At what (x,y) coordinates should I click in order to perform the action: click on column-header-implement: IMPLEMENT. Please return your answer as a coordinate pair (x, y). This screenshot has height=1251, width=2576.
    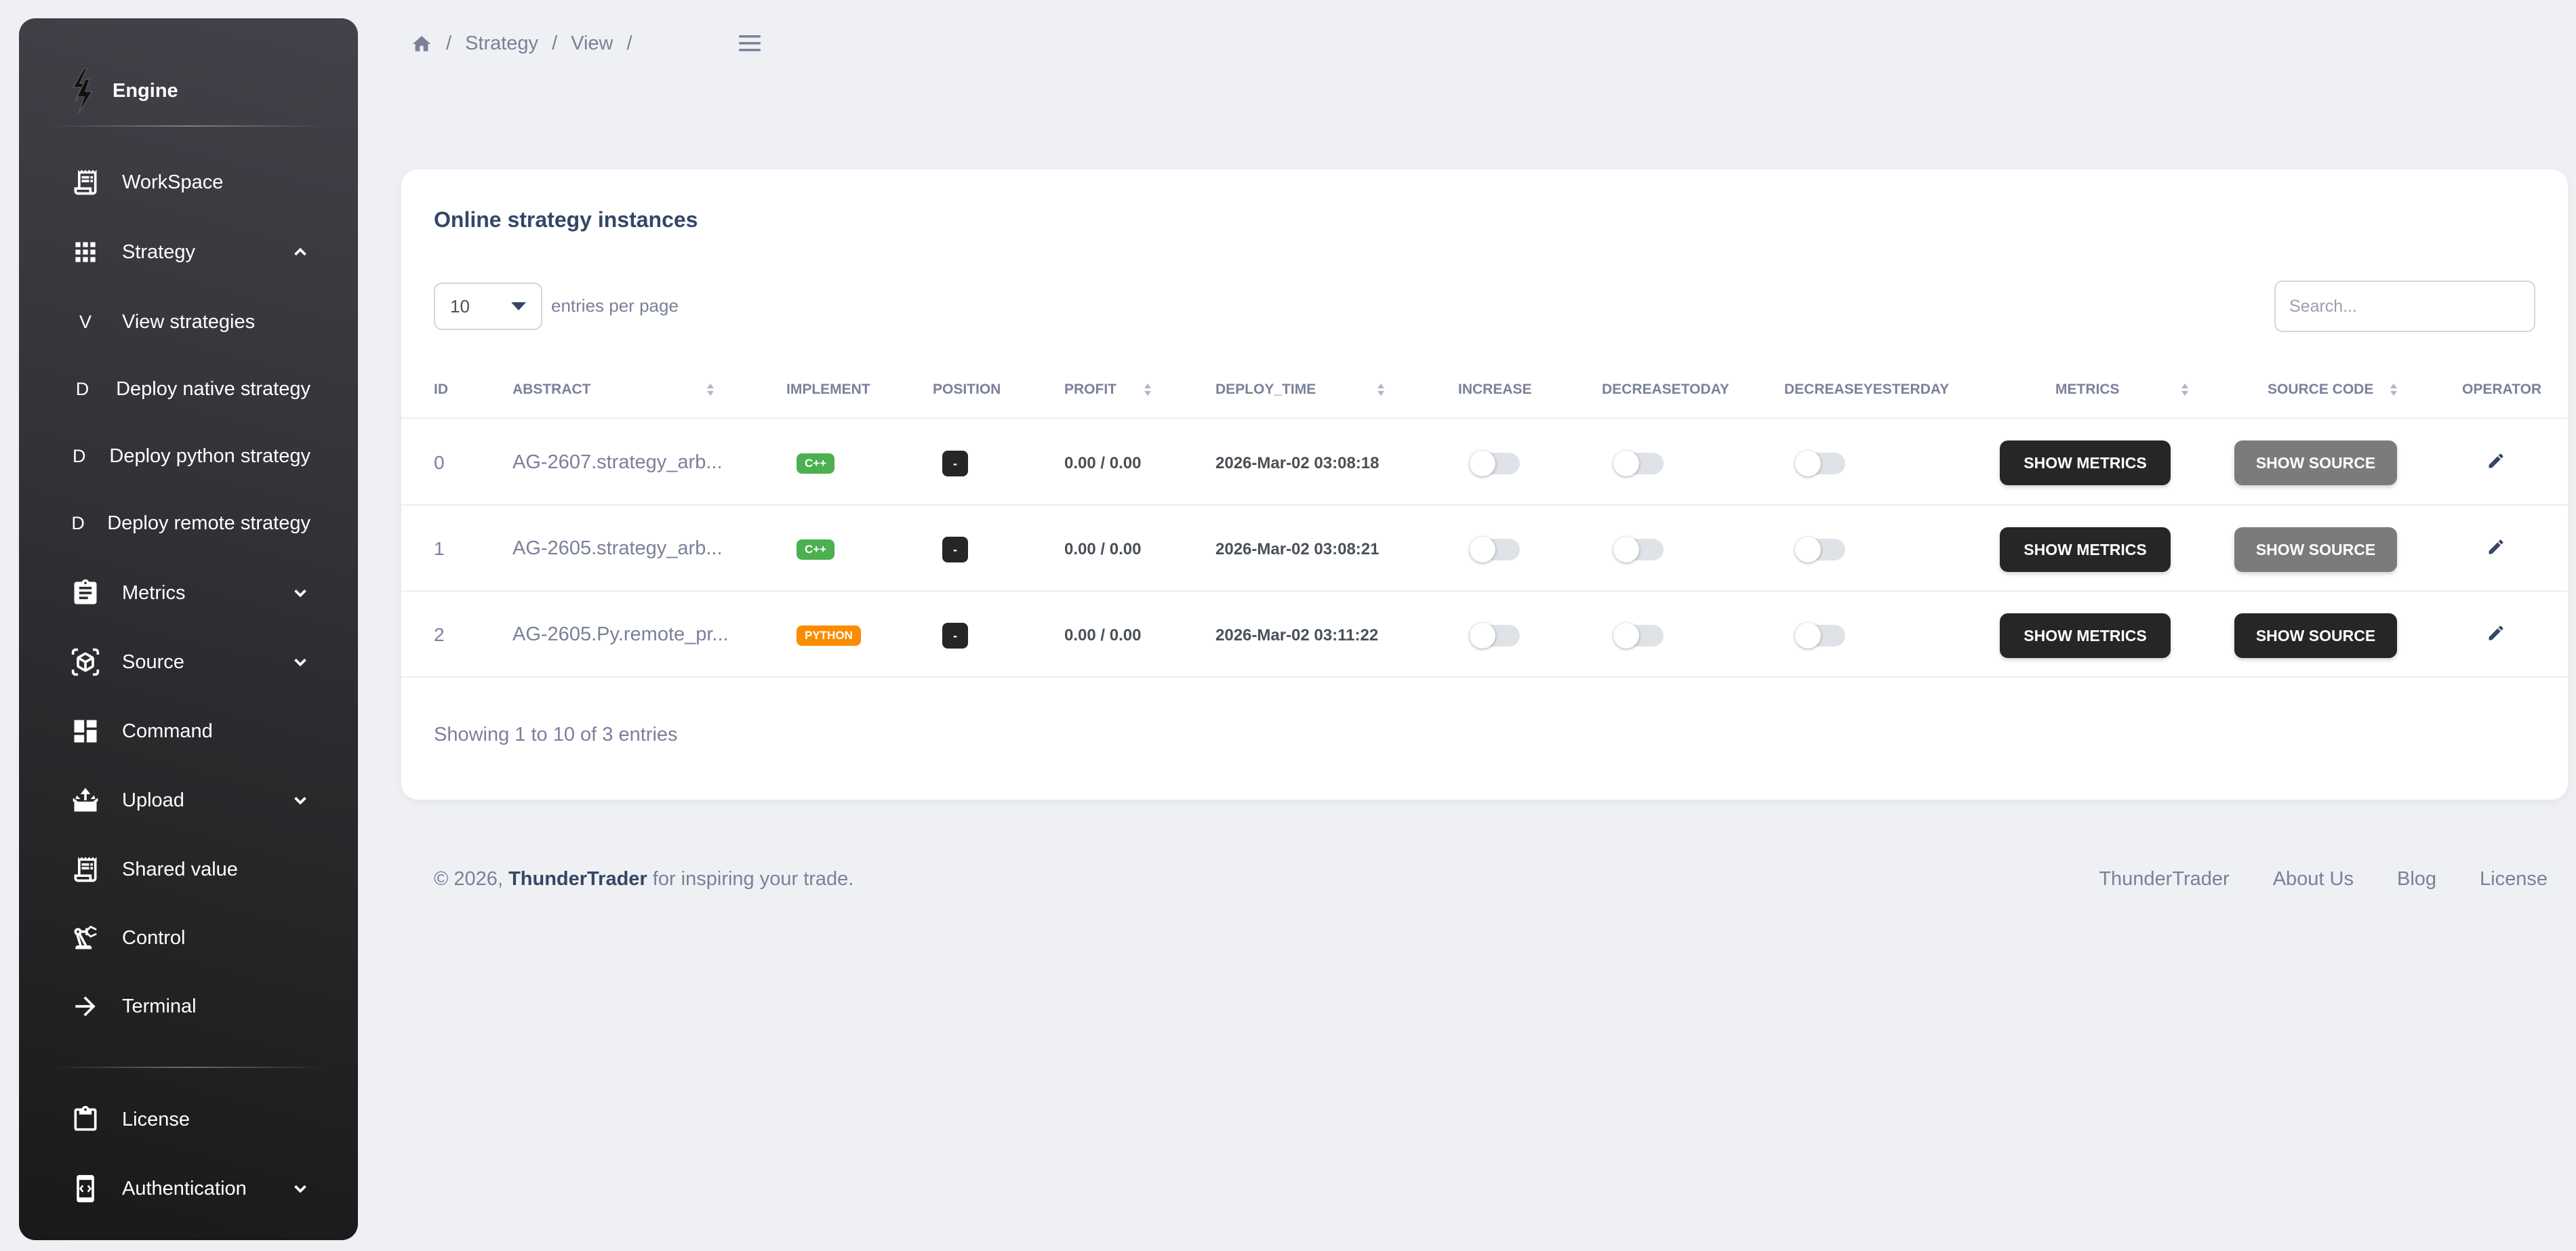
    Looking at the image, I should click on (828, 390).